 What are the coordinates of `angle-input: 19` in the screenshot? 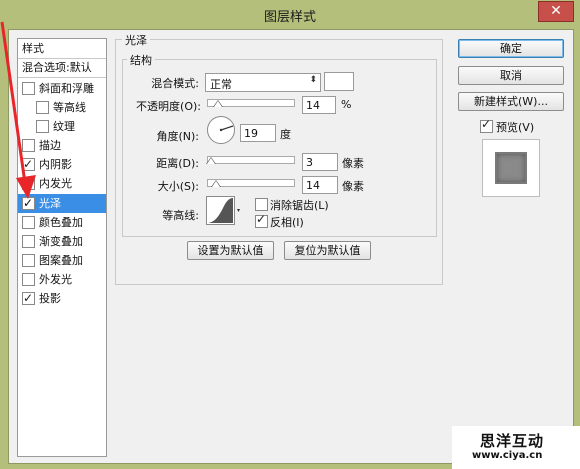 It's located at (258, 133).